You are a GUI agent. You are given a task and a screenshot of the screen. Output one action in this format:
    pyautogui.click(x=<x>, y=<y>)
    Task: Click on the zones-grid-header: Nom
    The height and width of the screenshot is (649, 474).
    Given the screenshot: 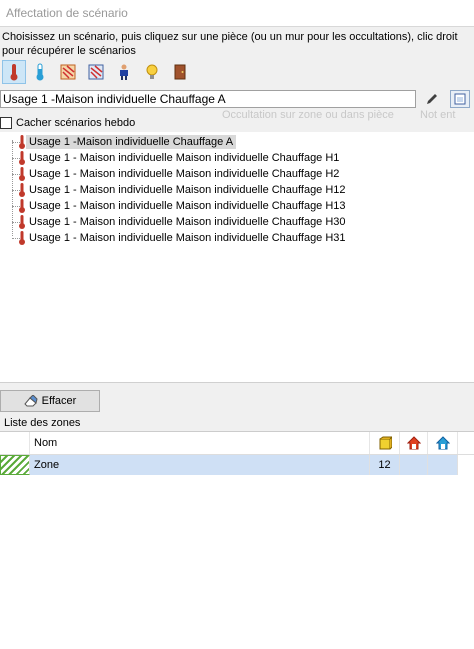 What is the action you would take?
    pyautogui.click(x=237, y=443)
    